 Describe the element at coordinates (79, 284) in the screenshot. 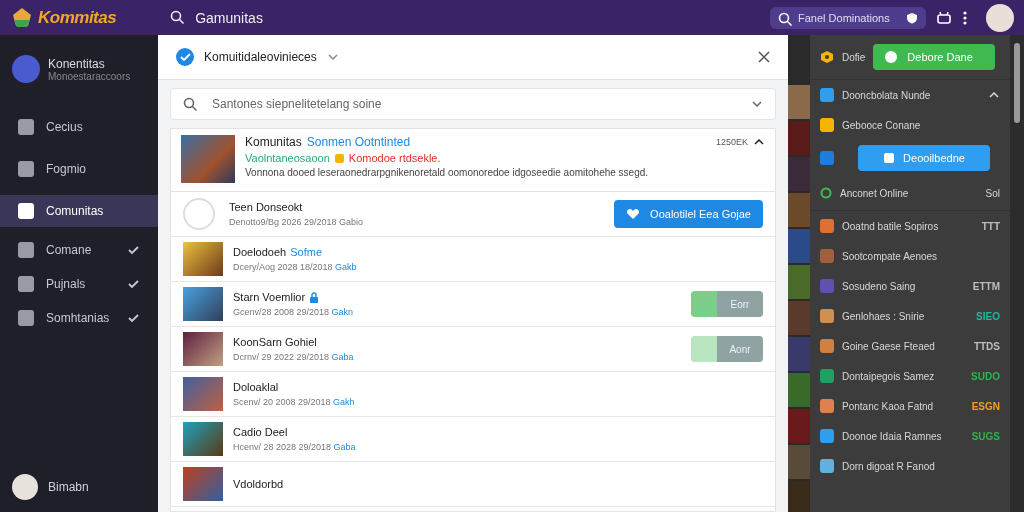

I see `nav-item: Pujnals` at that location.